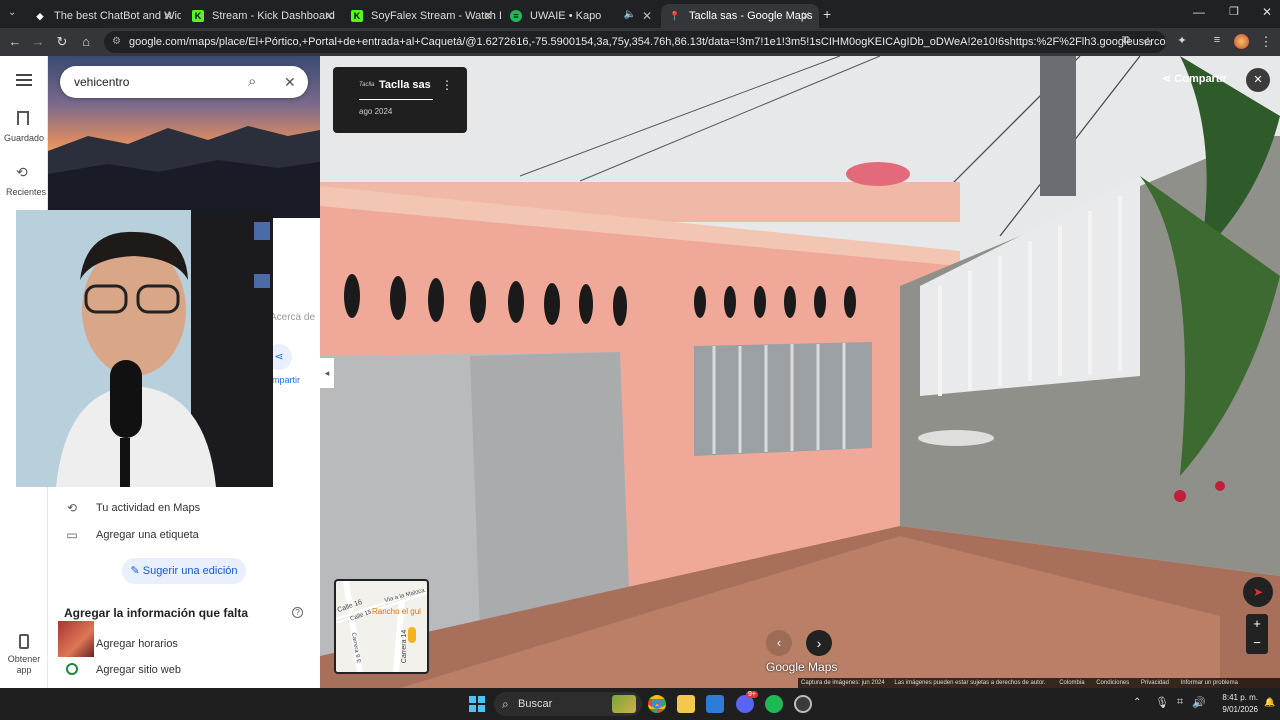 The image size is (1280, 720). What do you see at coordinates (297, 612) in the screenshot?
I see `help-icon: ?` at bounding box center [297, 612].